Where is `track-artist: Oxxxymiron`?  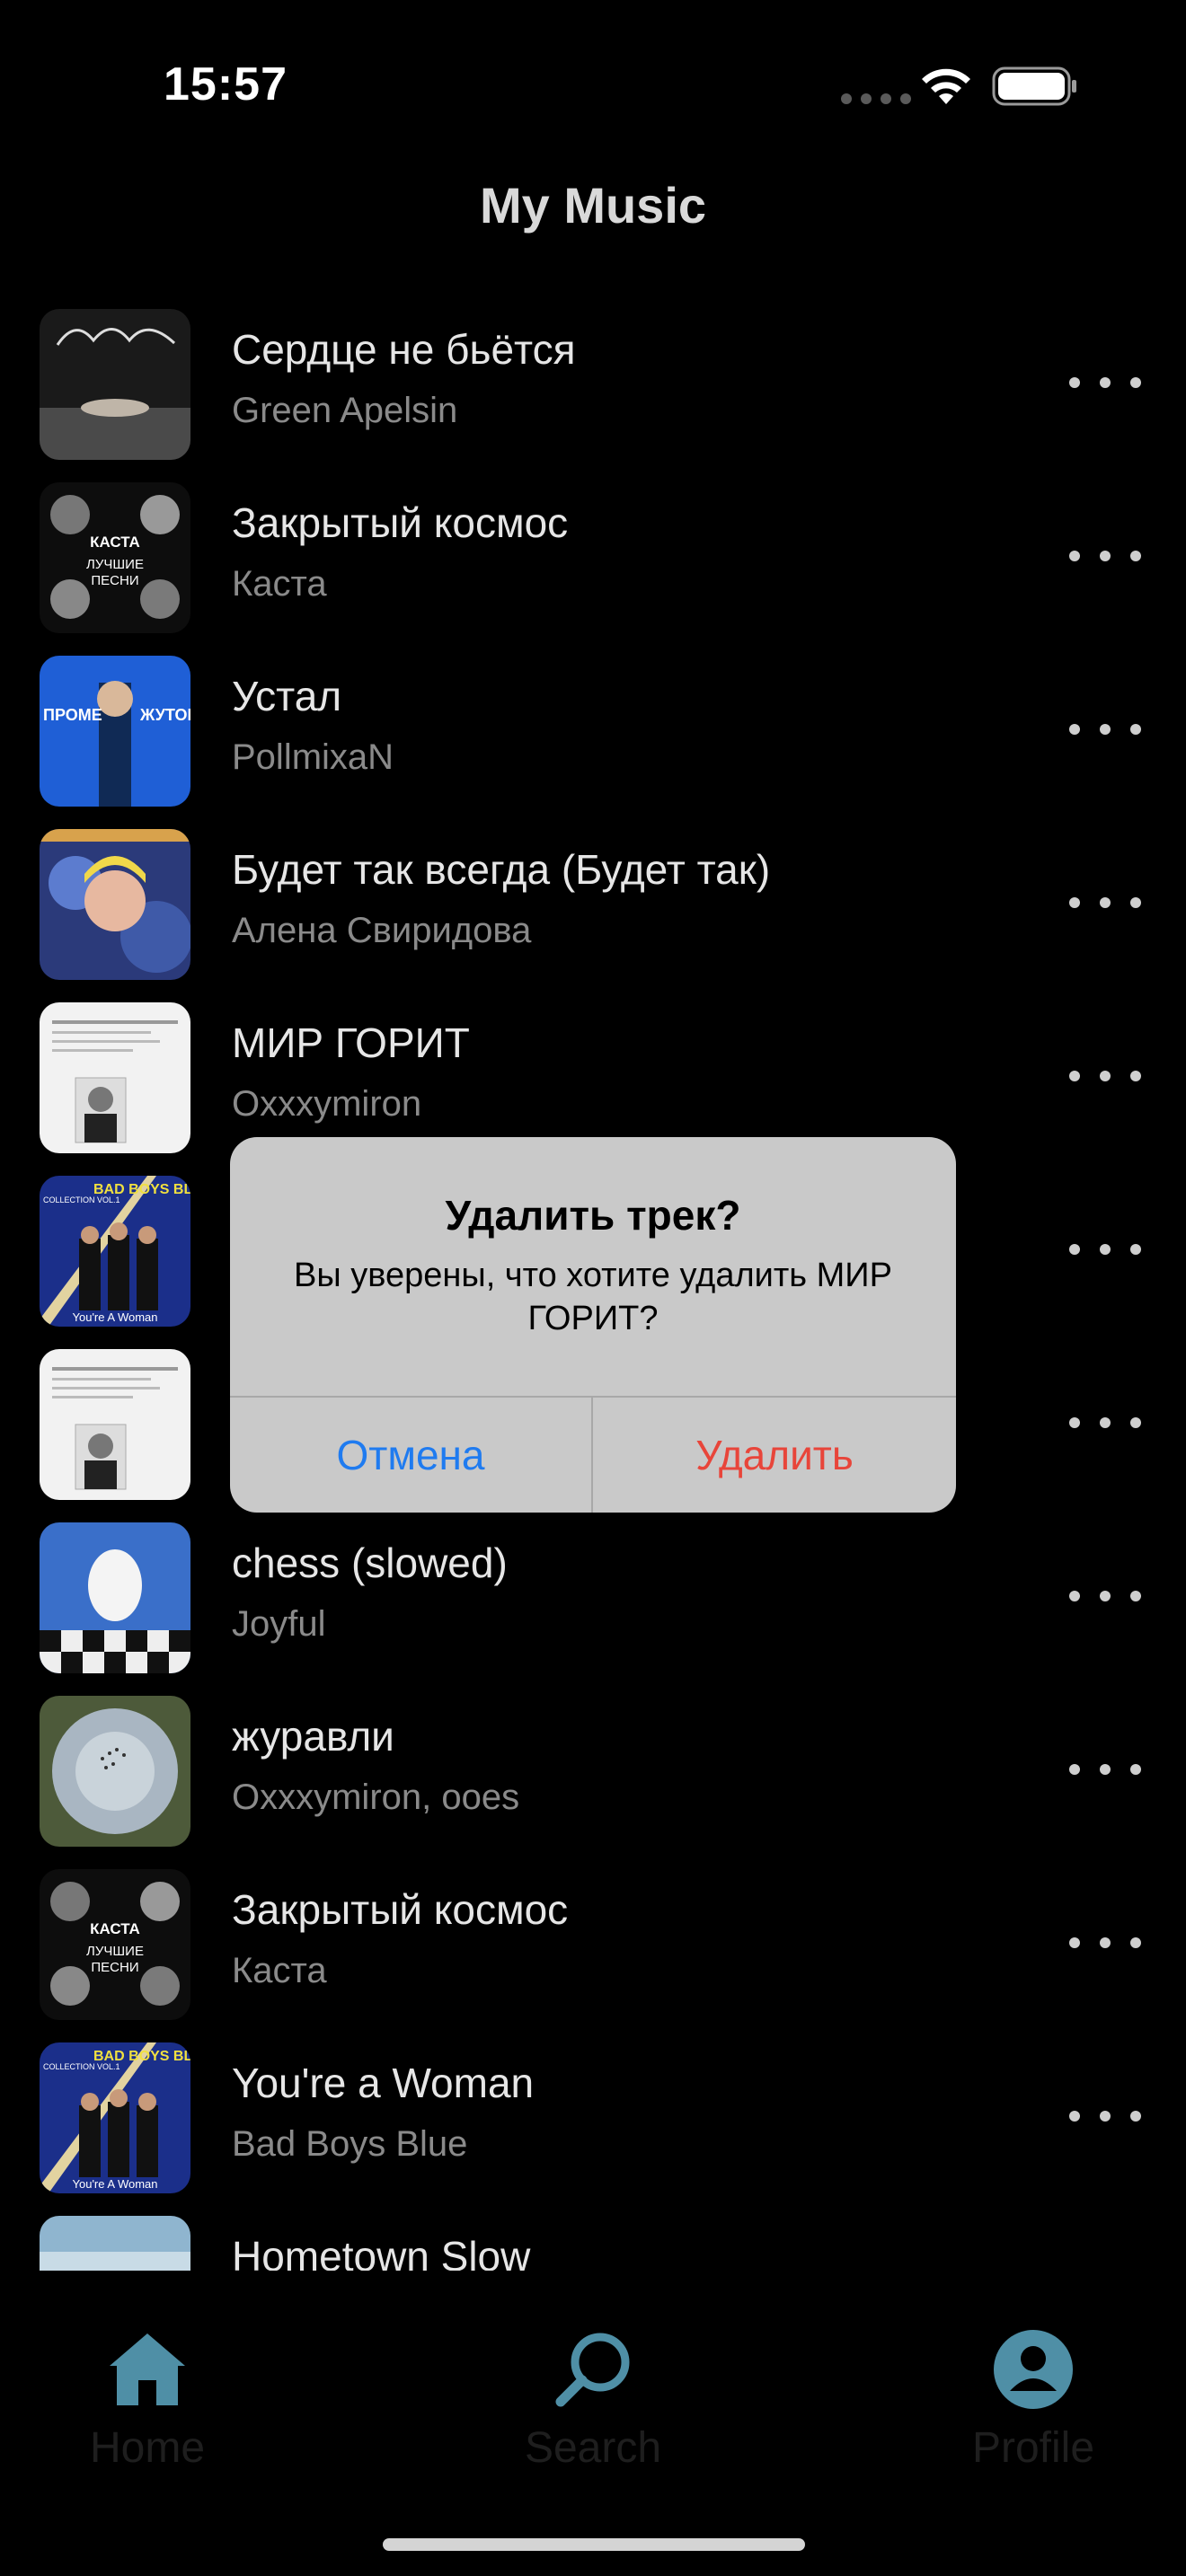 track-artist: Oxxxymiron is located at coordinates (327, 1104).